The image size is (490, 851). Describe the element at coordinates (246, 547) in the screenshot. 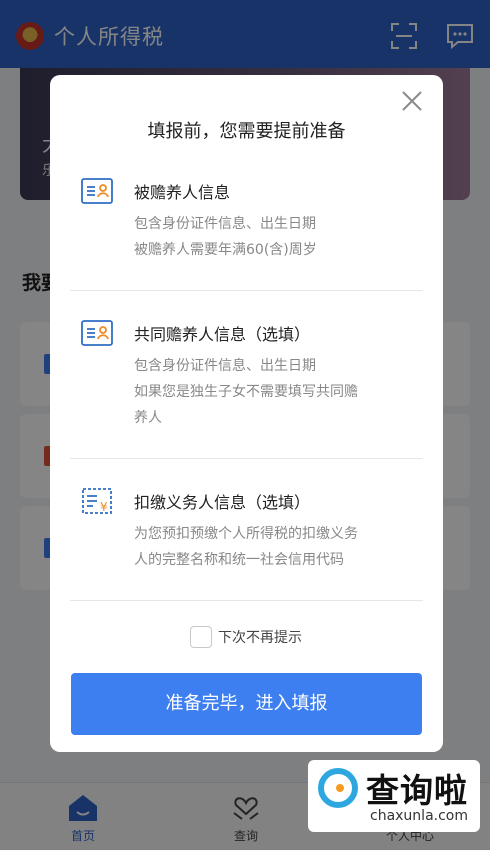

I see `item-desc: 为您预扣预缴个人所得税的扣缴义务 人的完整名称和统一社会信用代码` at that location.